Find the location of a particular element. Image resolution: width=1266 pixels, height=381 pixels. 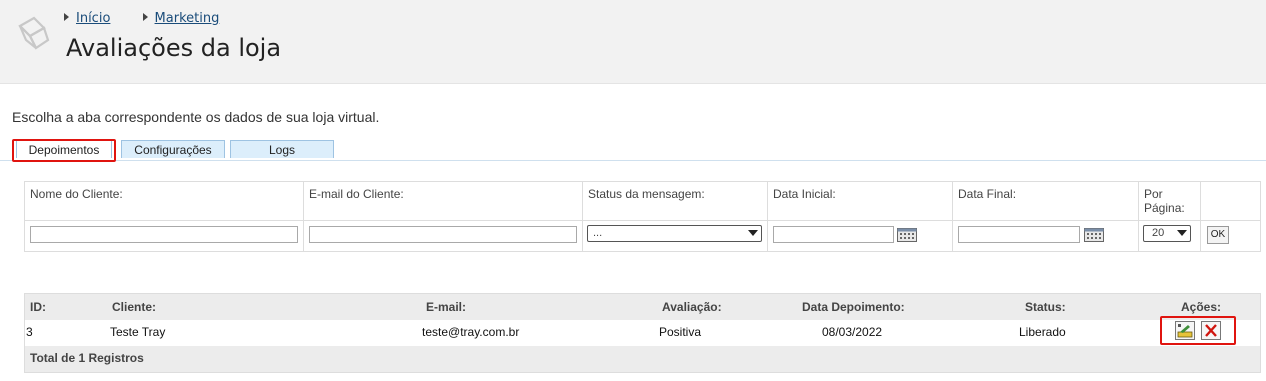

email-cliente-input is located at coordinates (443, 234).